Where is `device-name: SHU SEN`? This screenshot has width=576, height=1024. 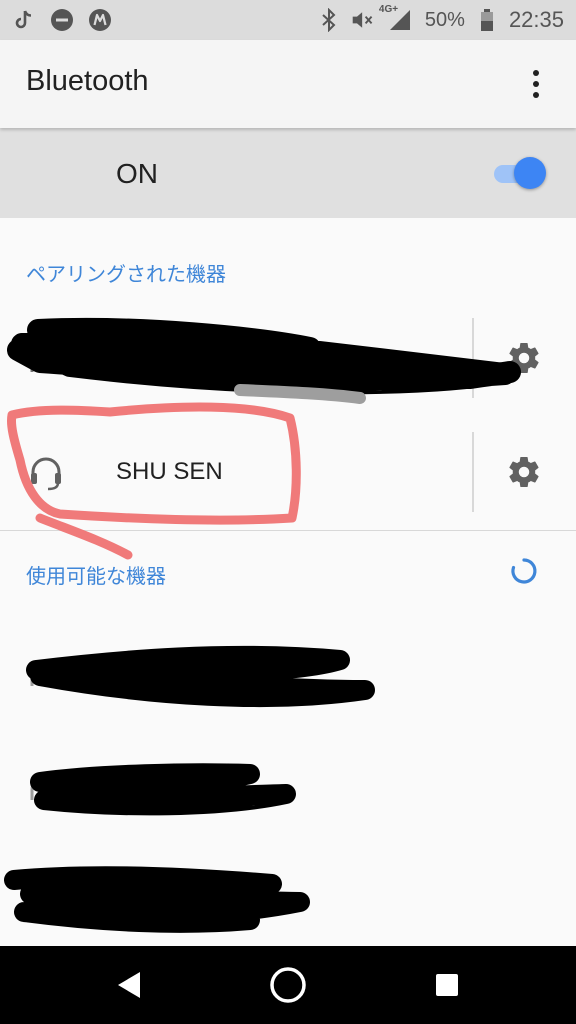
device-name: SHU SEN is located at coordinates (169, 471).